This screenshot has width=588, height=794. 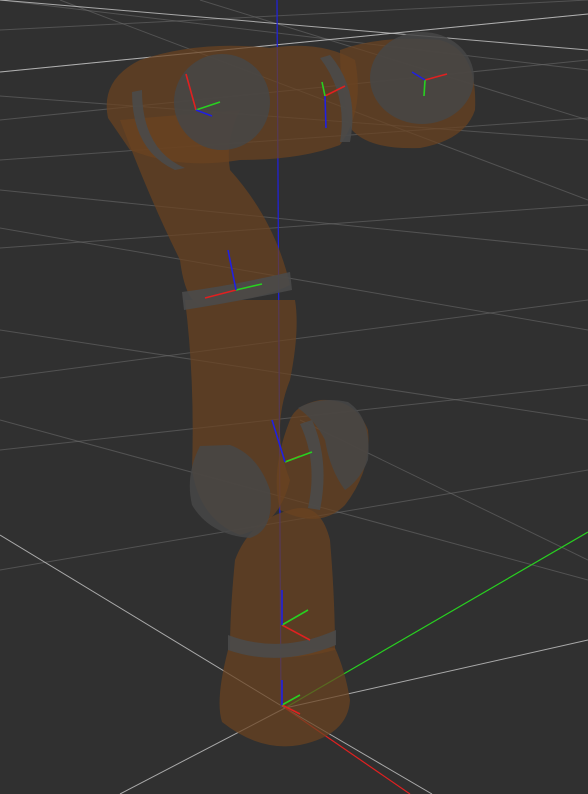 I want to click on joint-housing-shoulder, so click(x=222, y=102).